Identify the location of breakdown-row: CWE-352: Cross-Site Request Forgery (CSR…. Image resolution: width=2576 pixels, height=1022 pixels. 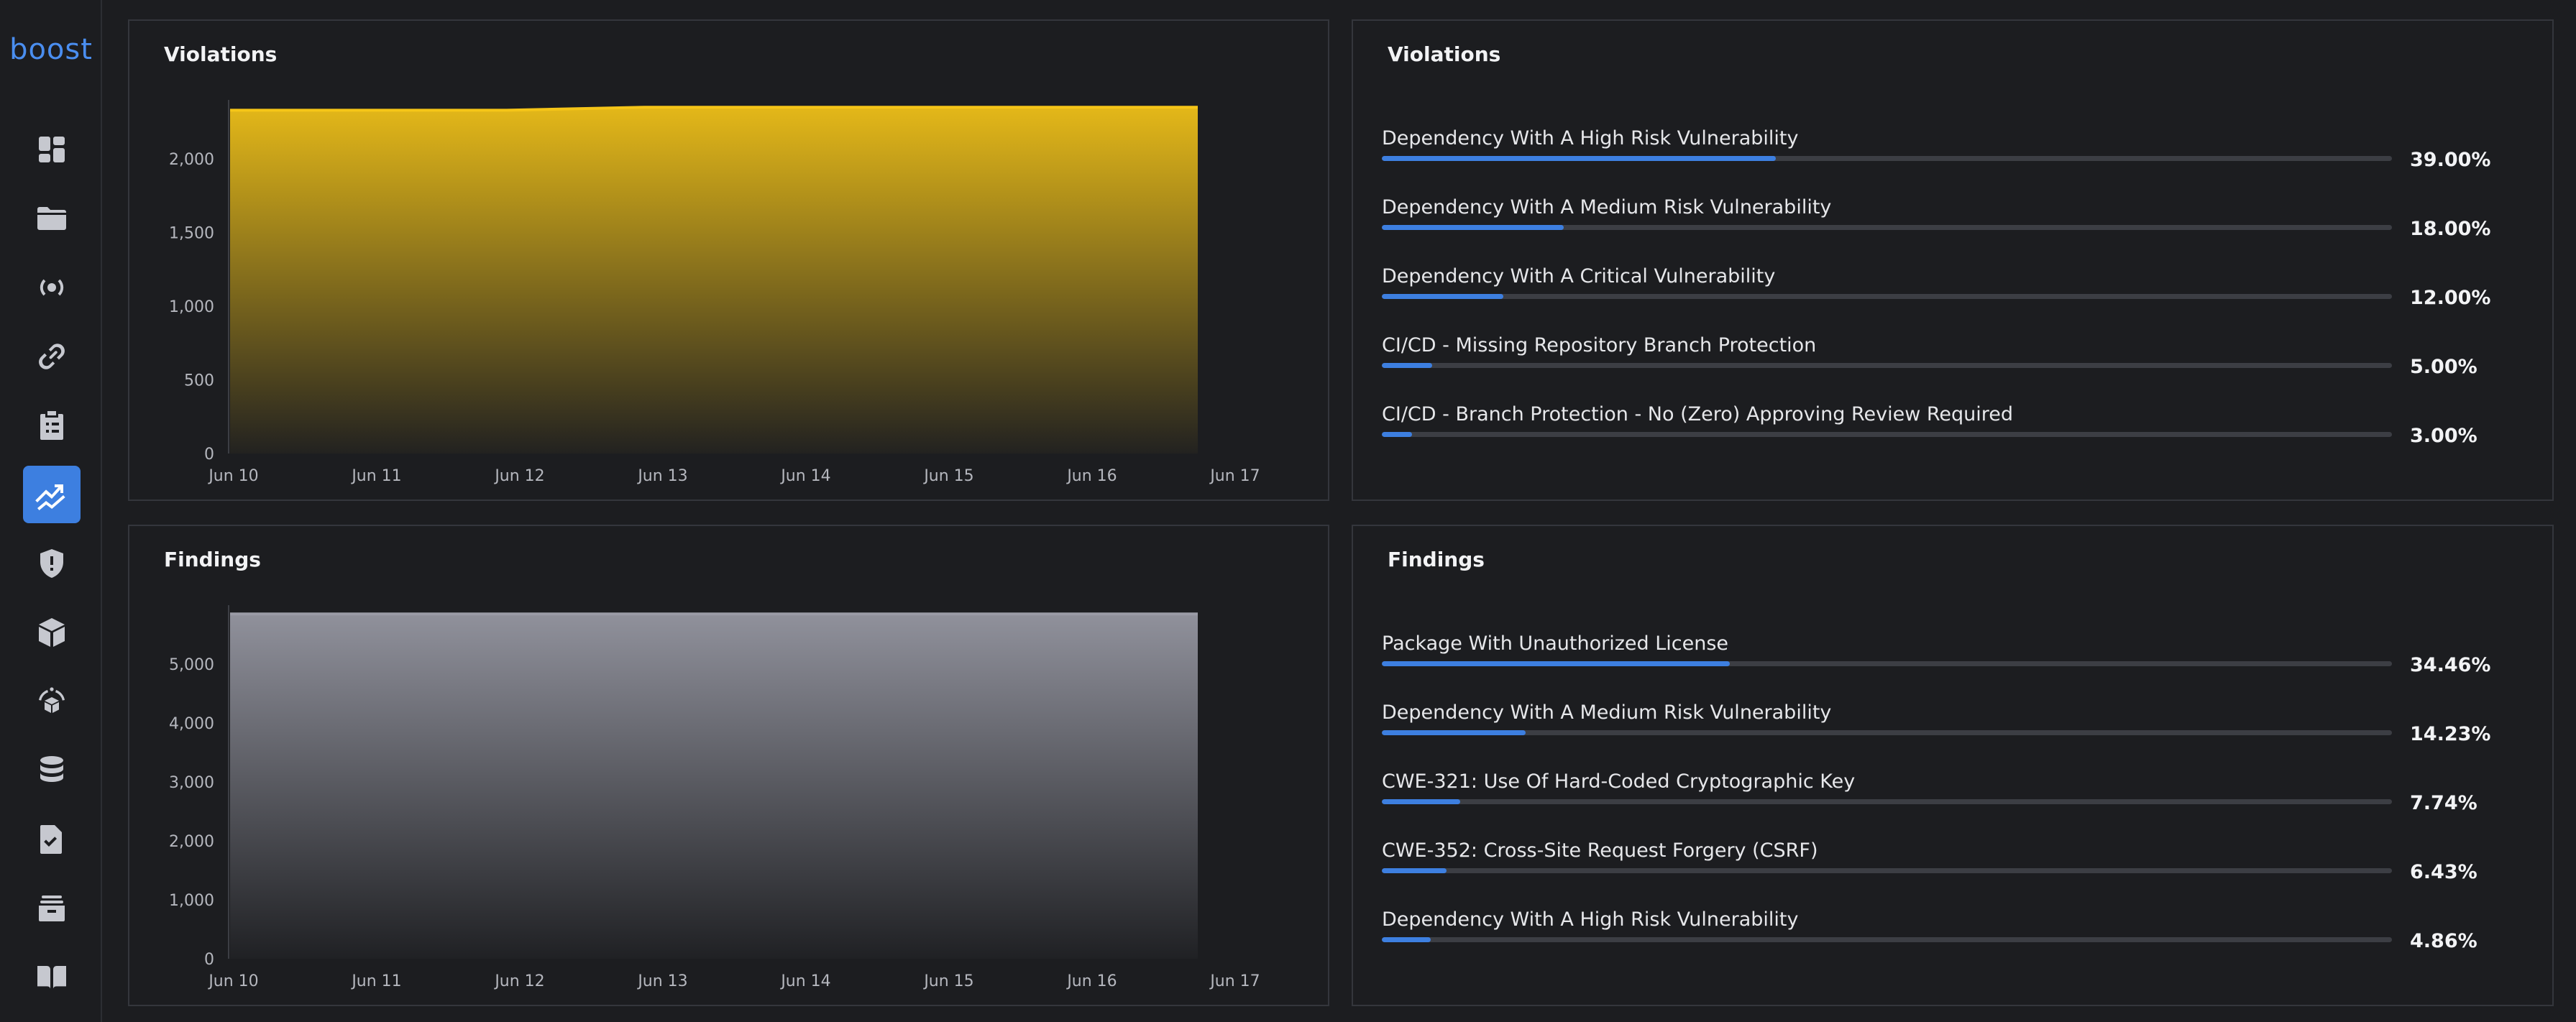
(1945, 864).